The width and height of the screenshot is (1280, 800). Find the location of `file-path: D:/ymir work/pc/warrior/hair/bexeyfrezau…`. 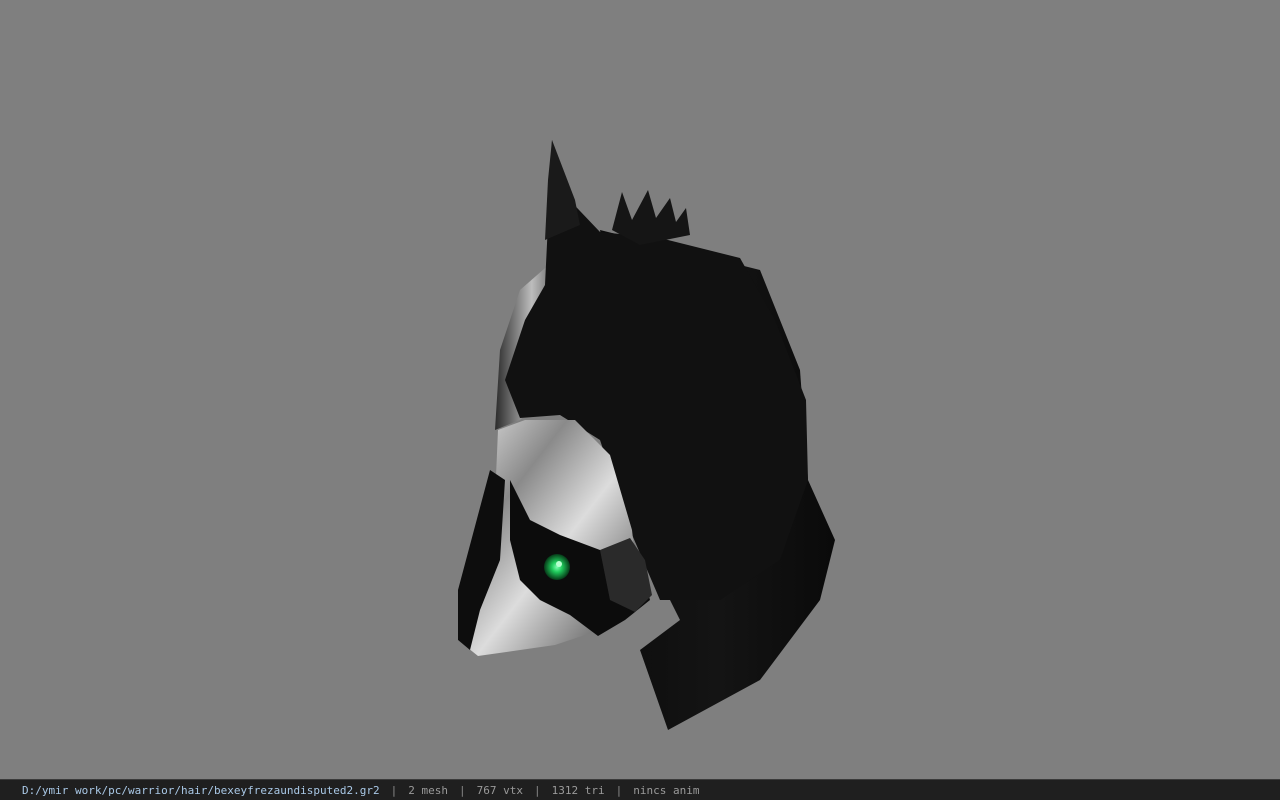

file-path: D:/ymir work/pc/warrior/hair/bexeyfrezau… is located at coordinates (201, 790).